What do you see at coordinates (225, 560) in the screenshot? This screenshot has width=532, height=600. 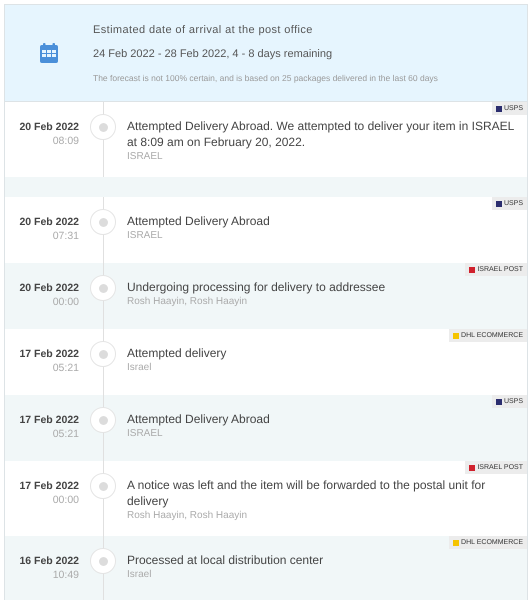 I see `event-title: Processed at local distribution center` at bounding box center [225, 560].